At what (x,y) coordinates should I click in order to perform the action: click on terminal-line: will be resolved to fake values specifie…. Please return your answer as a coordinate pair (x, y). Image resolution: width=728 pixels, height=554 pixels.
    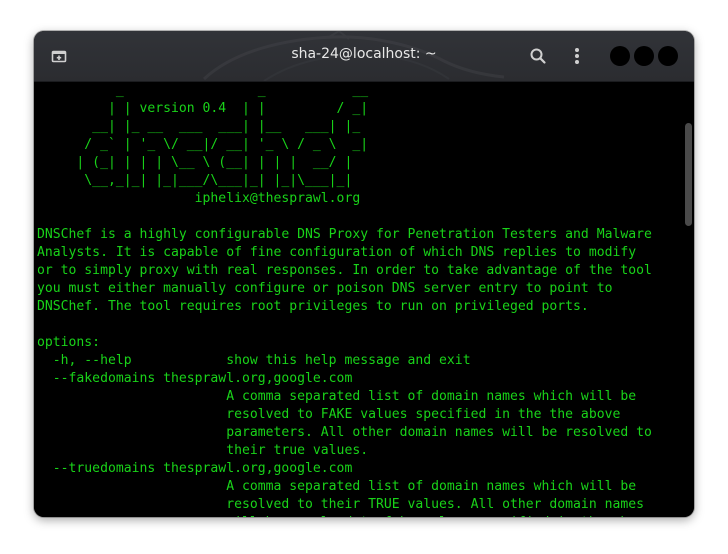
    Looking at the image, I should click on (344, 515).